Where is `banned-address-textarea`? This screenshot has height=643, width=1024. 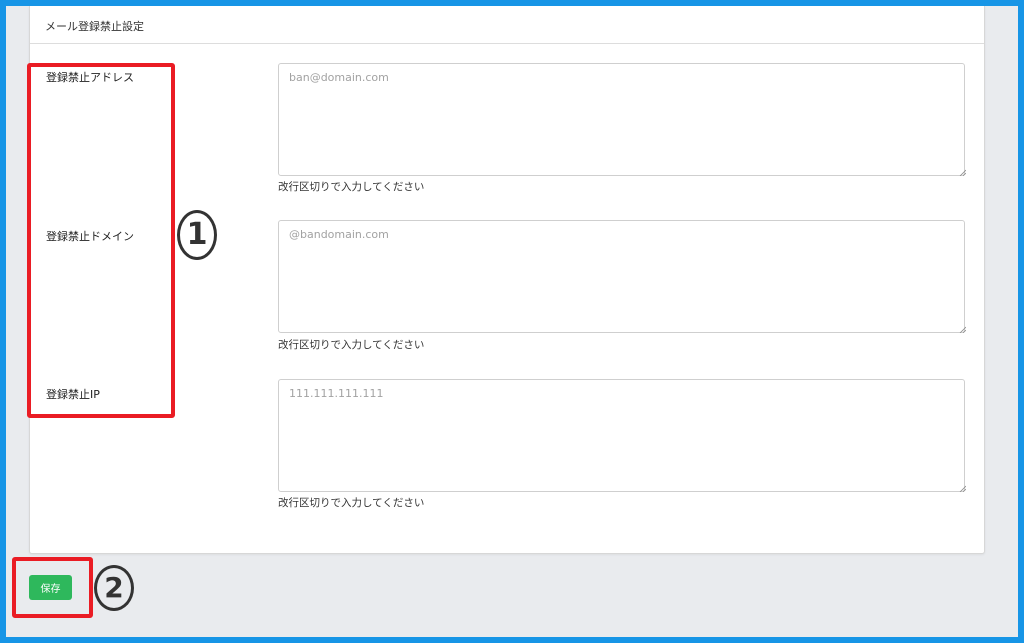 banned-address-textarea is located at coordinates (621, 119).